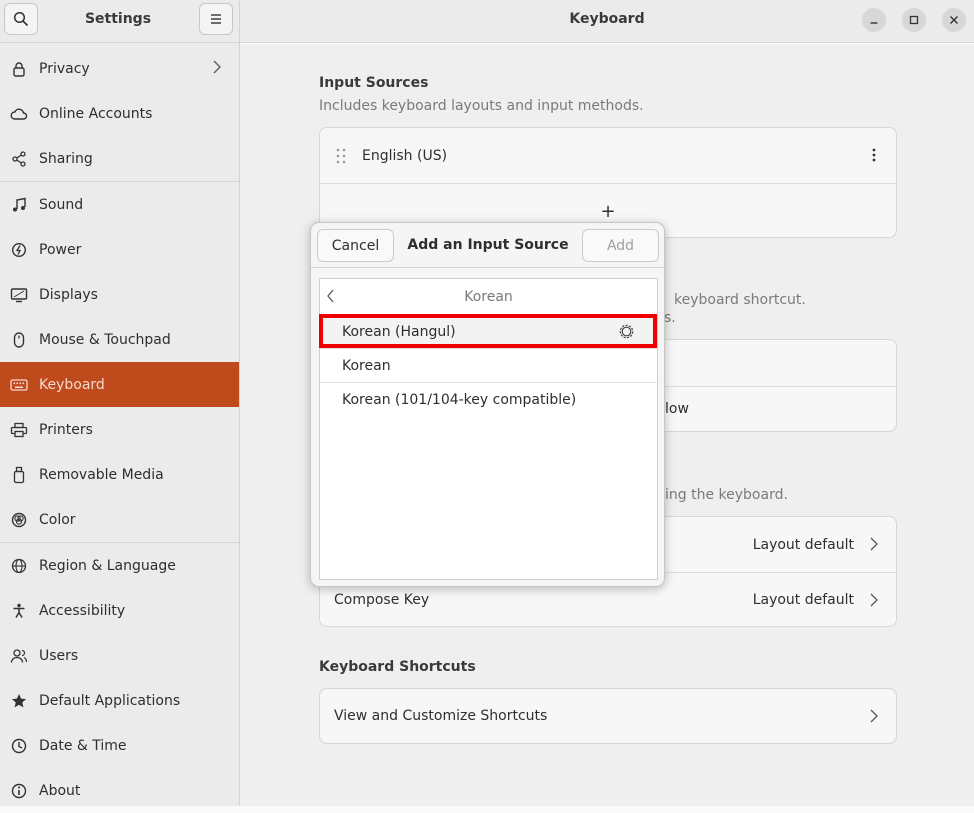  I want to click on header-bar: Keyboard, so click(607, 21).